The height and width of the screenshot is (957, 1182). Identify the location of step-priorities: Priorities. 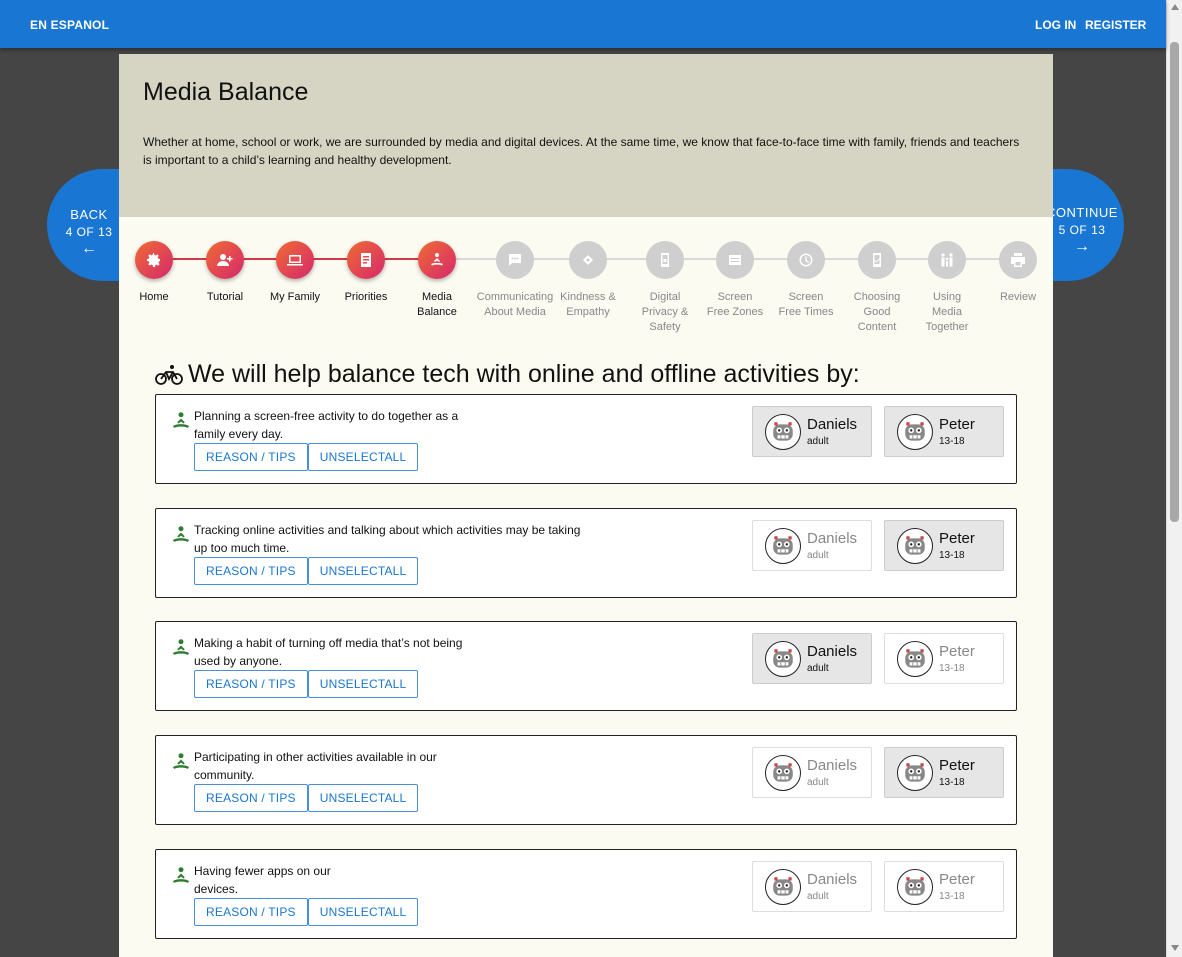
(366, 273).